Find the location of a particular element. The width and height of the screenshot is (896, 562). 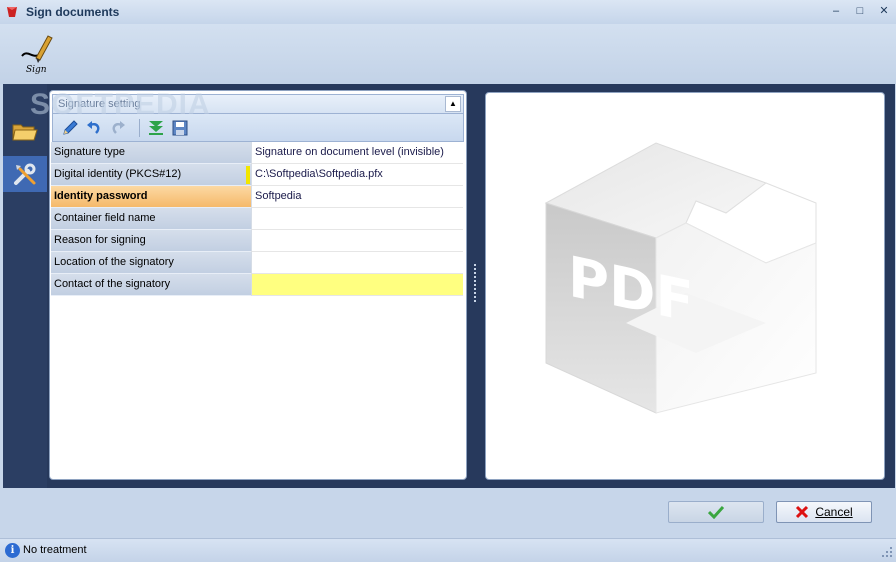

minimize-button: – is located at coordinates (836, 11).